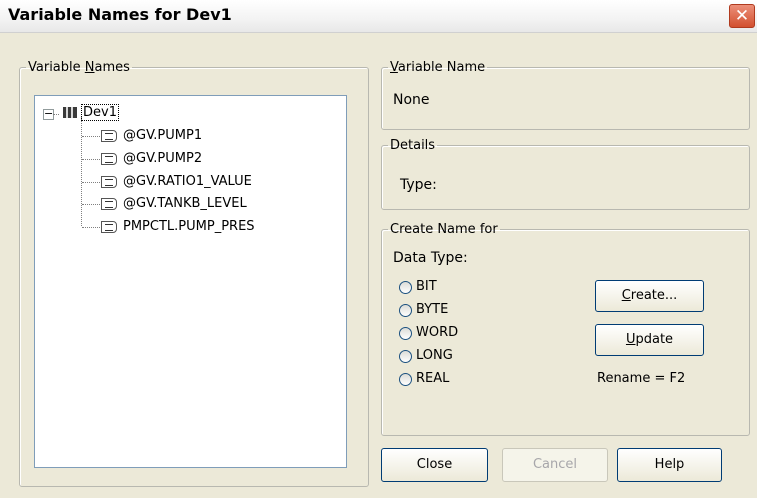 The image size is (757, 498). What do you see at coordinates (434, 465) in the screenshot?
I see `close-button: Close` at bounding box center [434, 465].